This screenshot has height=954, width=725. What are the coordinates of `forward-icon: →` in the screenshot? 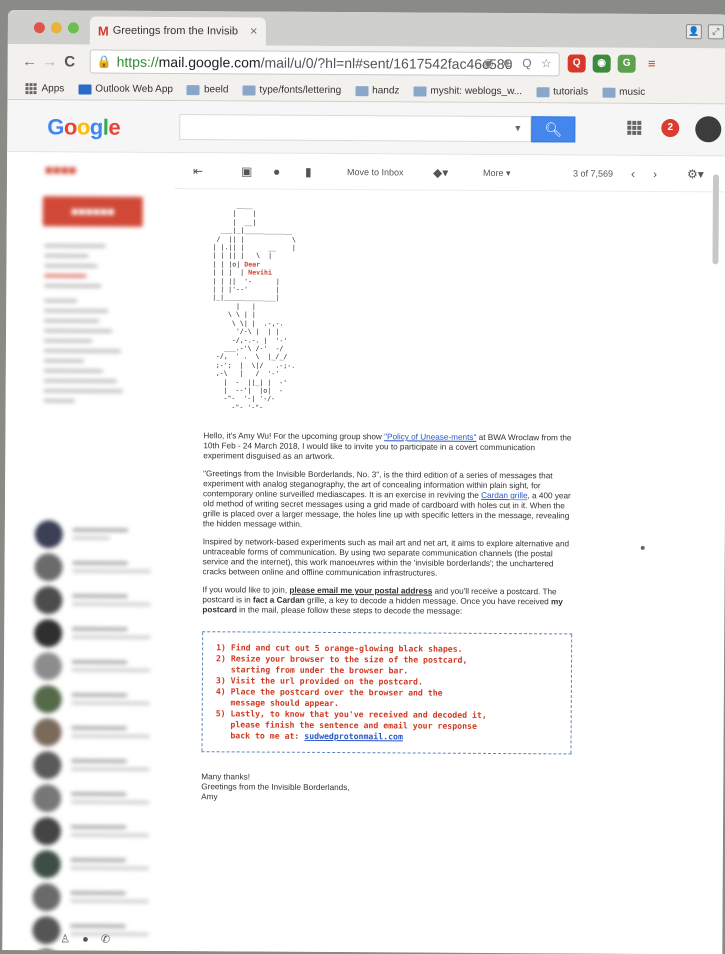 It's located at (50, 61).